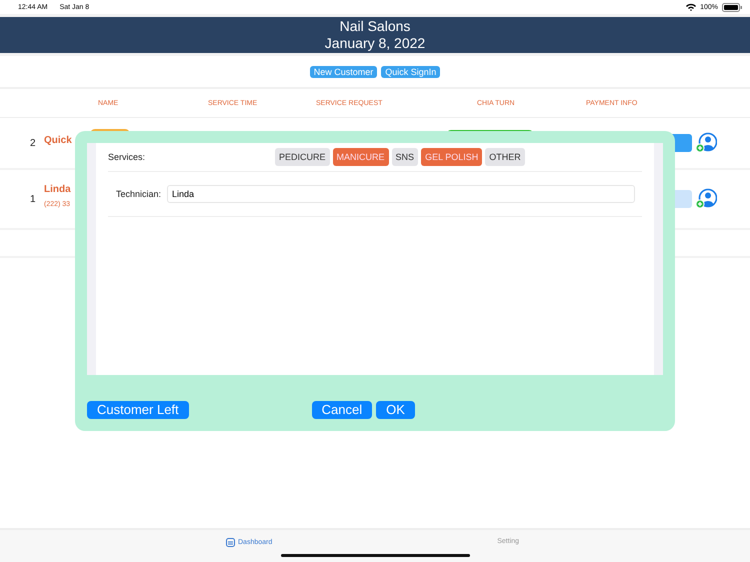  What do you see at coordinates (505, 157) in the screenshot?
I see `service-toggle: OTHER` at bounding box center [505, 157].